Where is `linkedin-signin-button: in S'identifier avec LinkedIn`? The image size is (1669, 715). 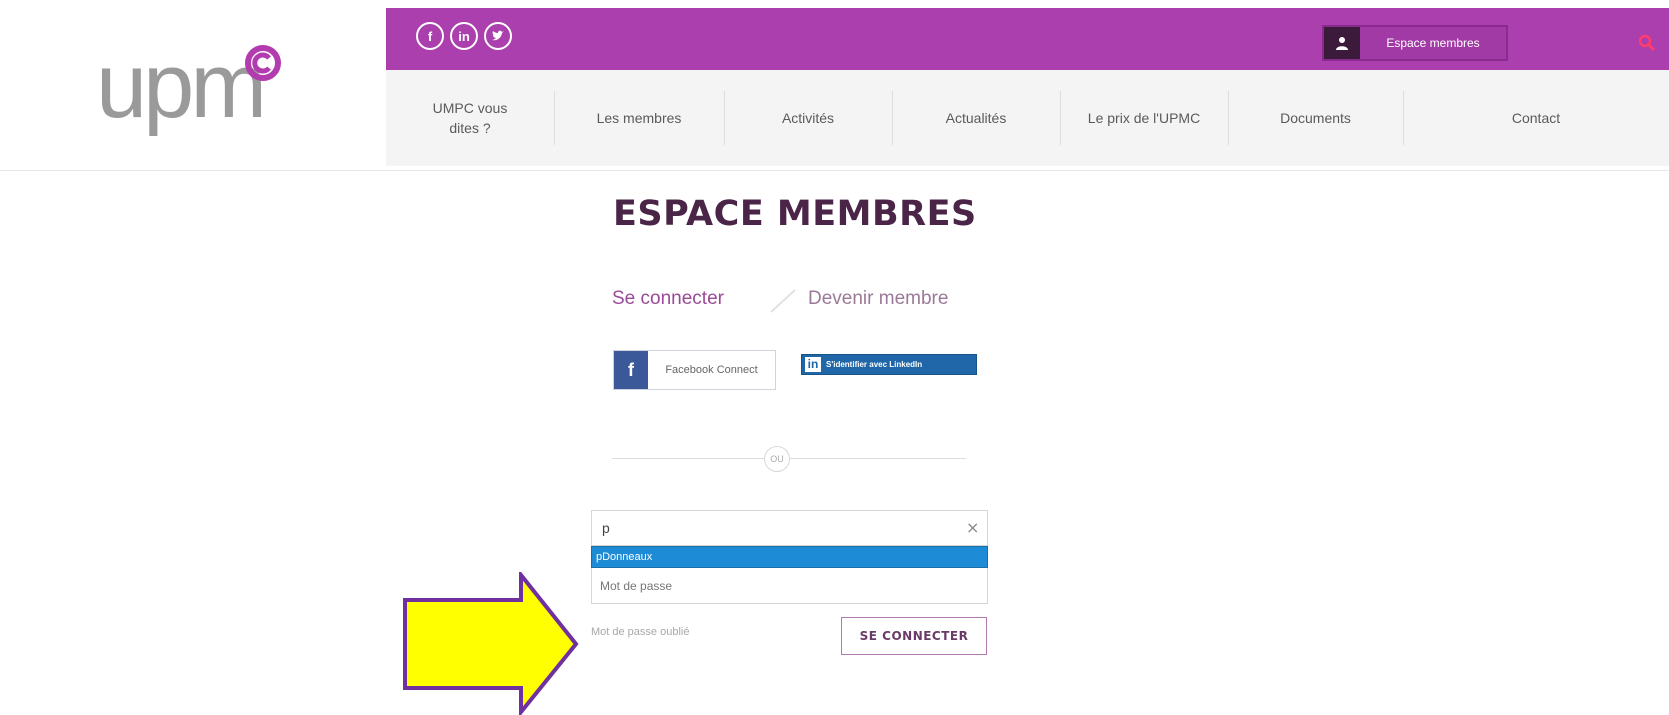 linkedin-signin-button: in S'identifier avec LinkedIn is located at coordinates (889, 364).